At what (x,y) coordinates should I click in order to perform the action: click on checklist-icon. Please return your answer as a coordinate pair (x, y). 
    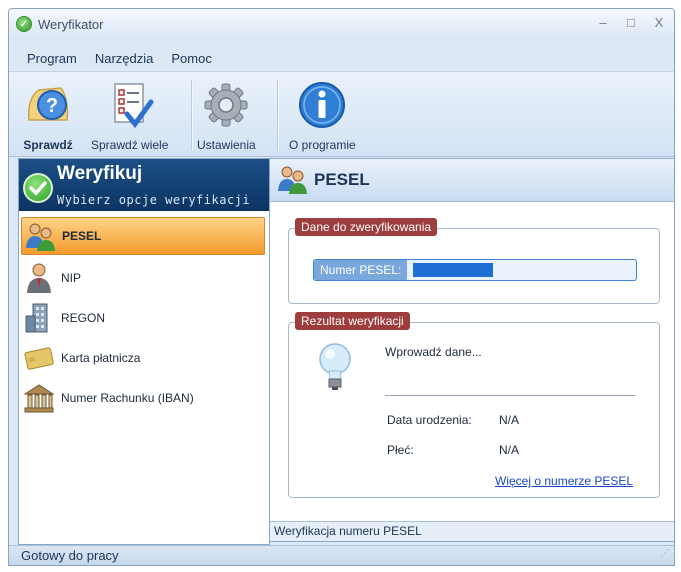
    Looking at the image, I should click on (130, 105).